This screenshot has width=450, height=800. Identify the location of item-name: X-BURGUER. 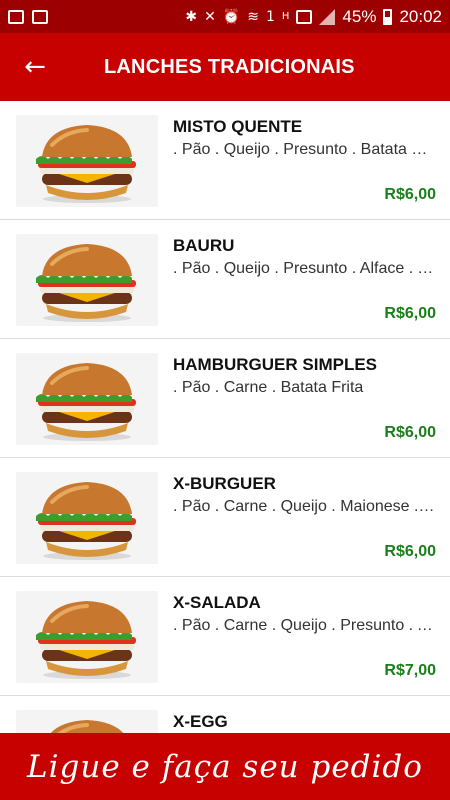
(224, 483).